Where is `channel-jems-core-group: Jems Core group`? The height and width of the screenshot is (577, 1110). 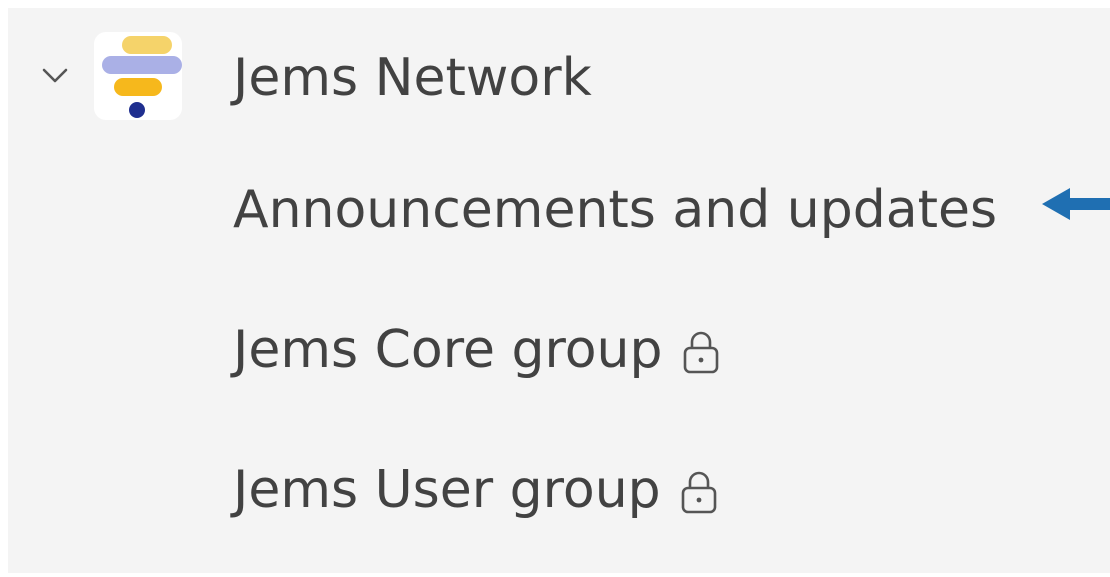
channel-jems-core-group: Jems Core group is located at coordinates (477, 350).